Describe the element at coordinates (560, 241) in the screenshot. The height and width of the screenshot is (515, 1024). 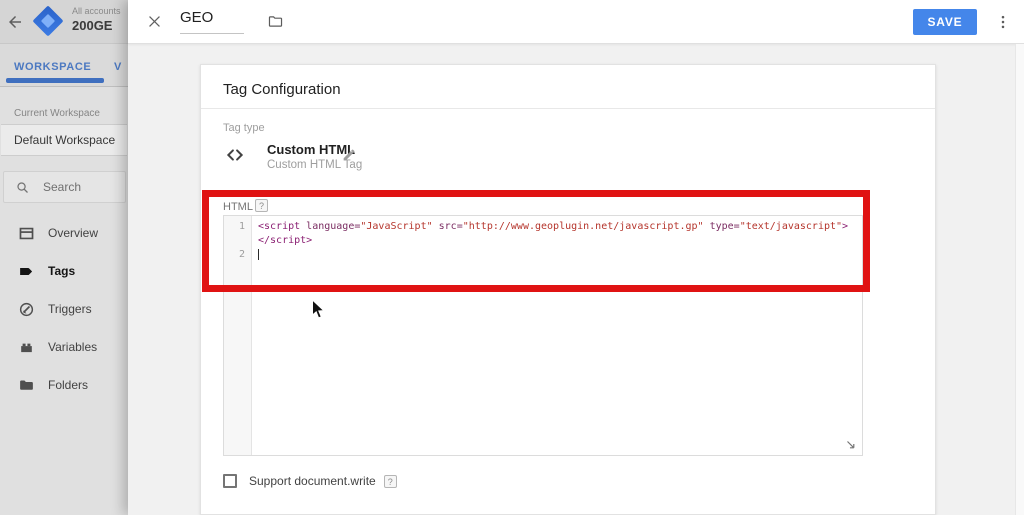
I see `code-line-1-wrap: </script>` at that location.